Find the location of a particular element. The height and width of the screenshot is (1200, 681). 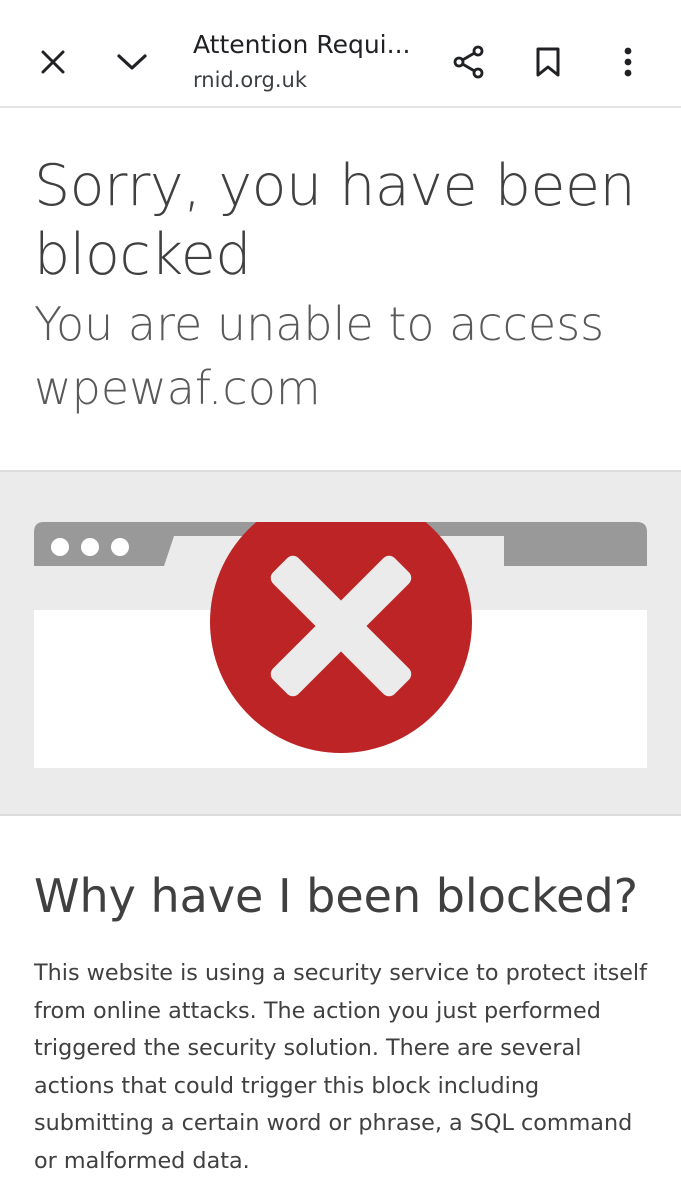

more-vert-icon is located at coordinates (628, 62).